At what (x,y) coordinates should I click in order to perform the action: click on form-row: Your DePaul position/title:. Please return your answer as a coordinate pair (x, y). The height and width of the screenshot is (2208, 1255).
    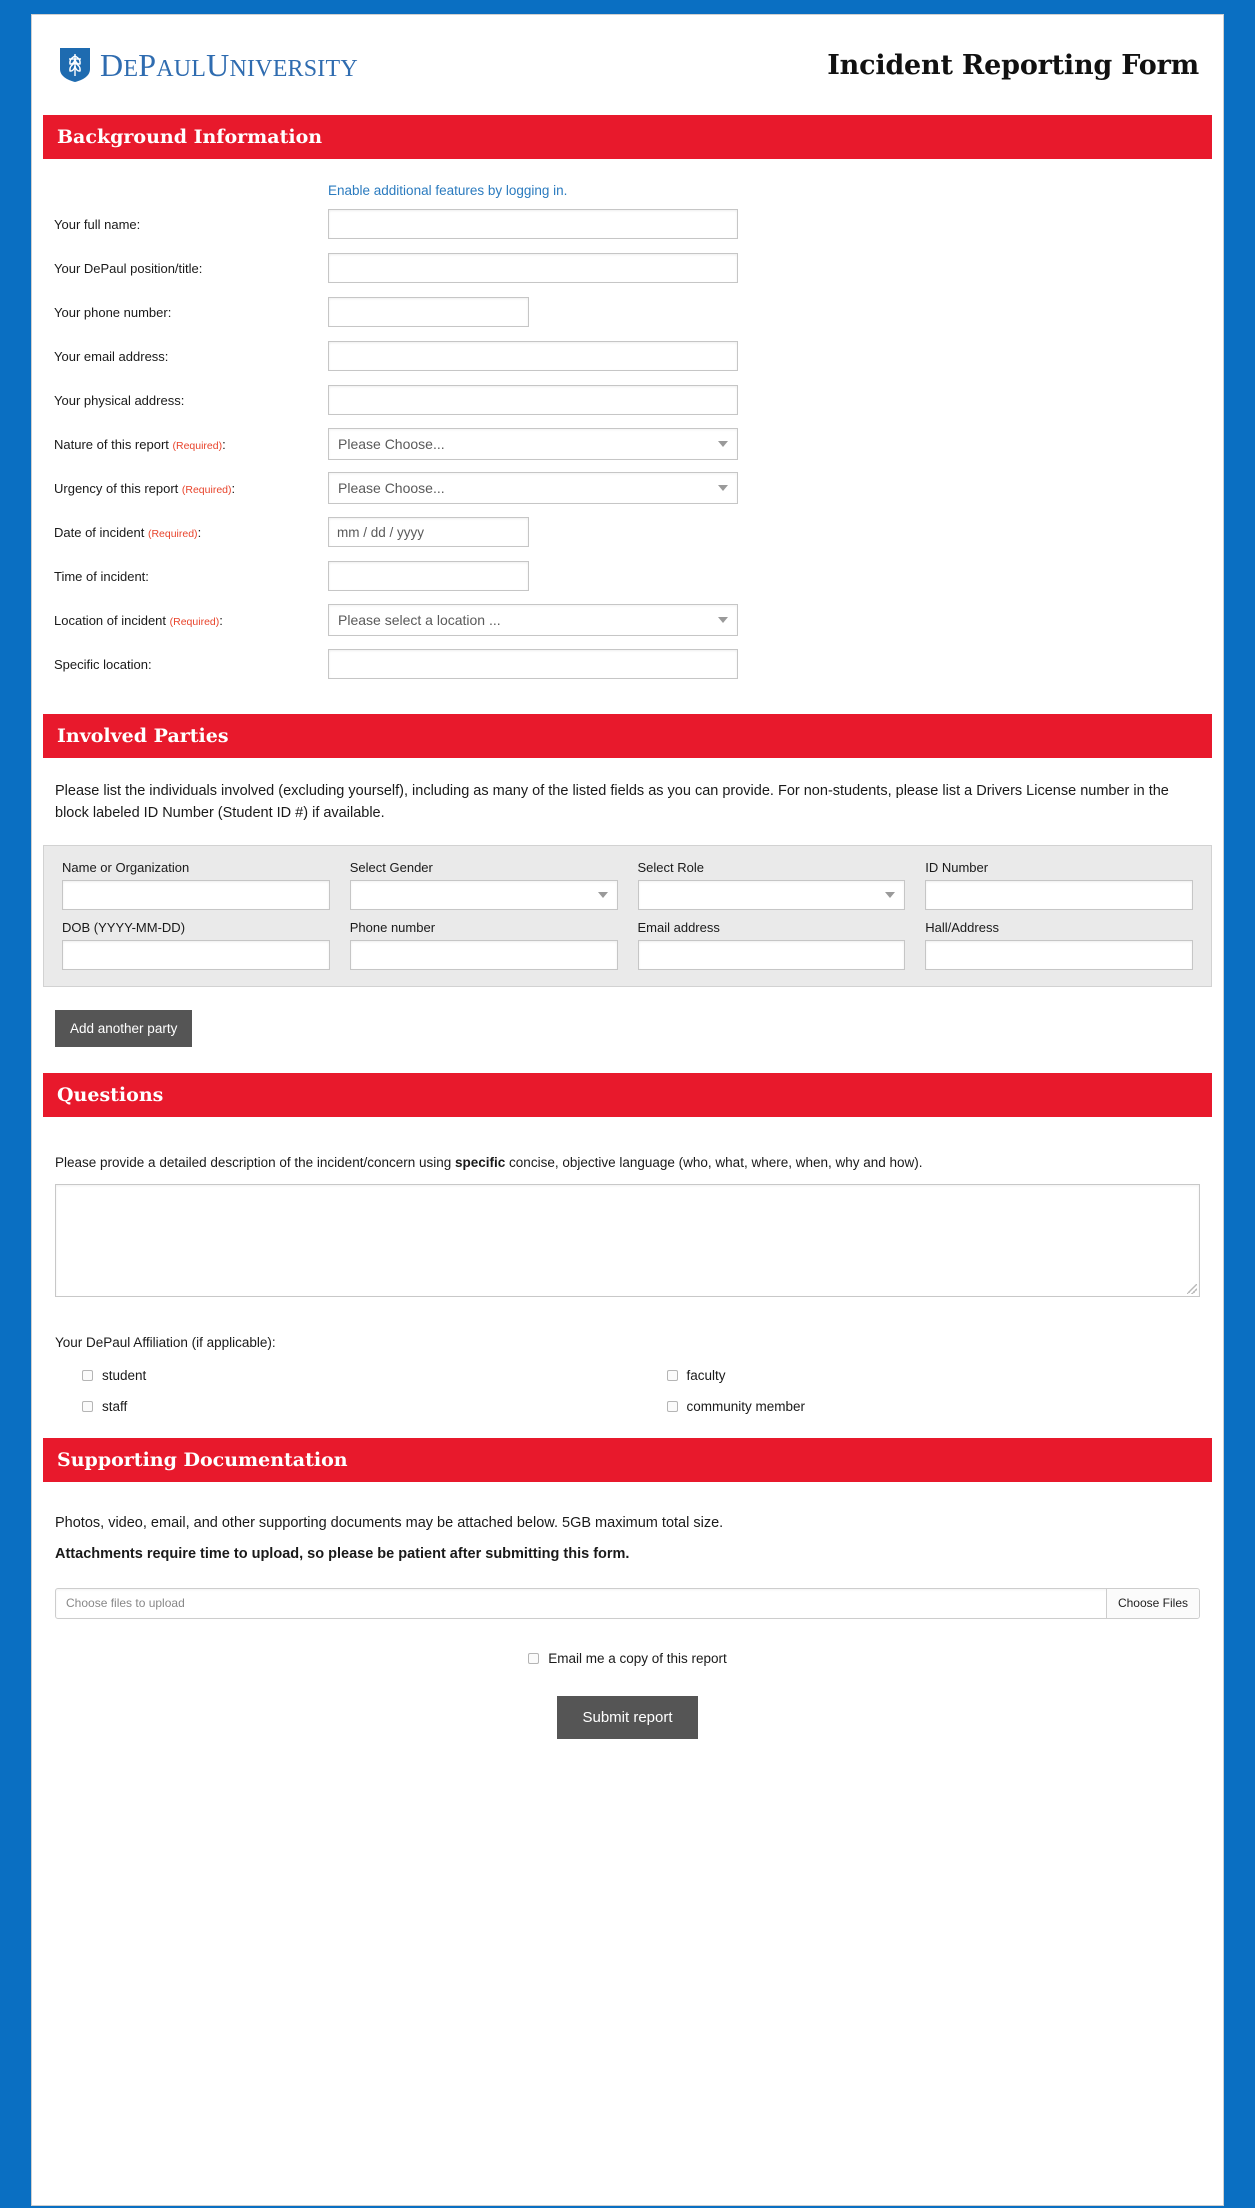
    Looking at the image, I should click on (627, 268).